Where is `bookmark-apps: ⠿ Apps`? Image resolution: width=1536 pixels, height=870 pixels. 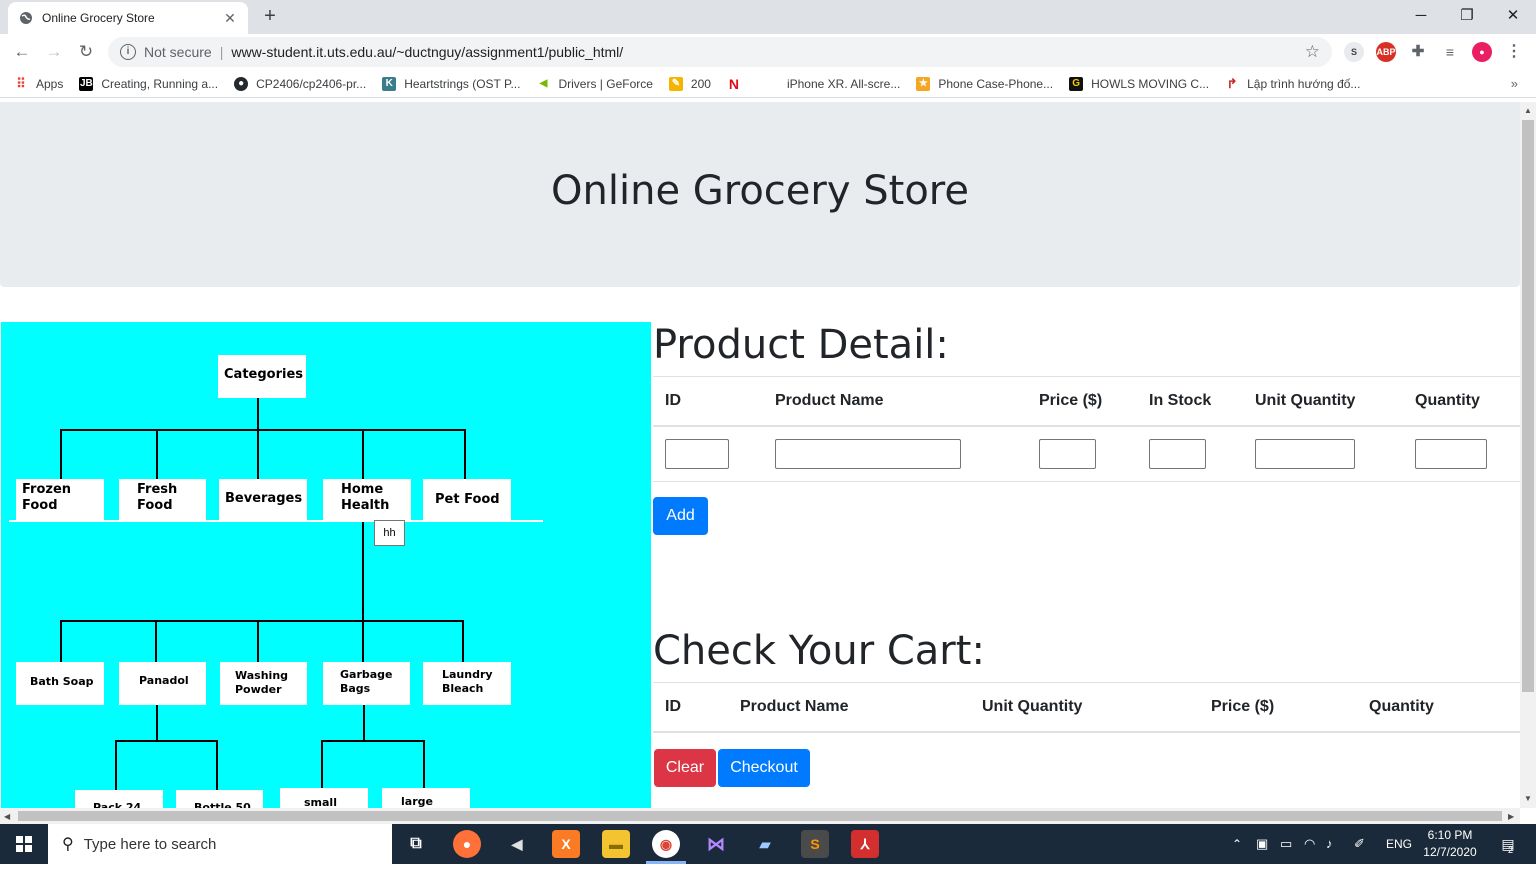 bookmark-apps: ⠿ Apps is located at coordinates (38, 83).